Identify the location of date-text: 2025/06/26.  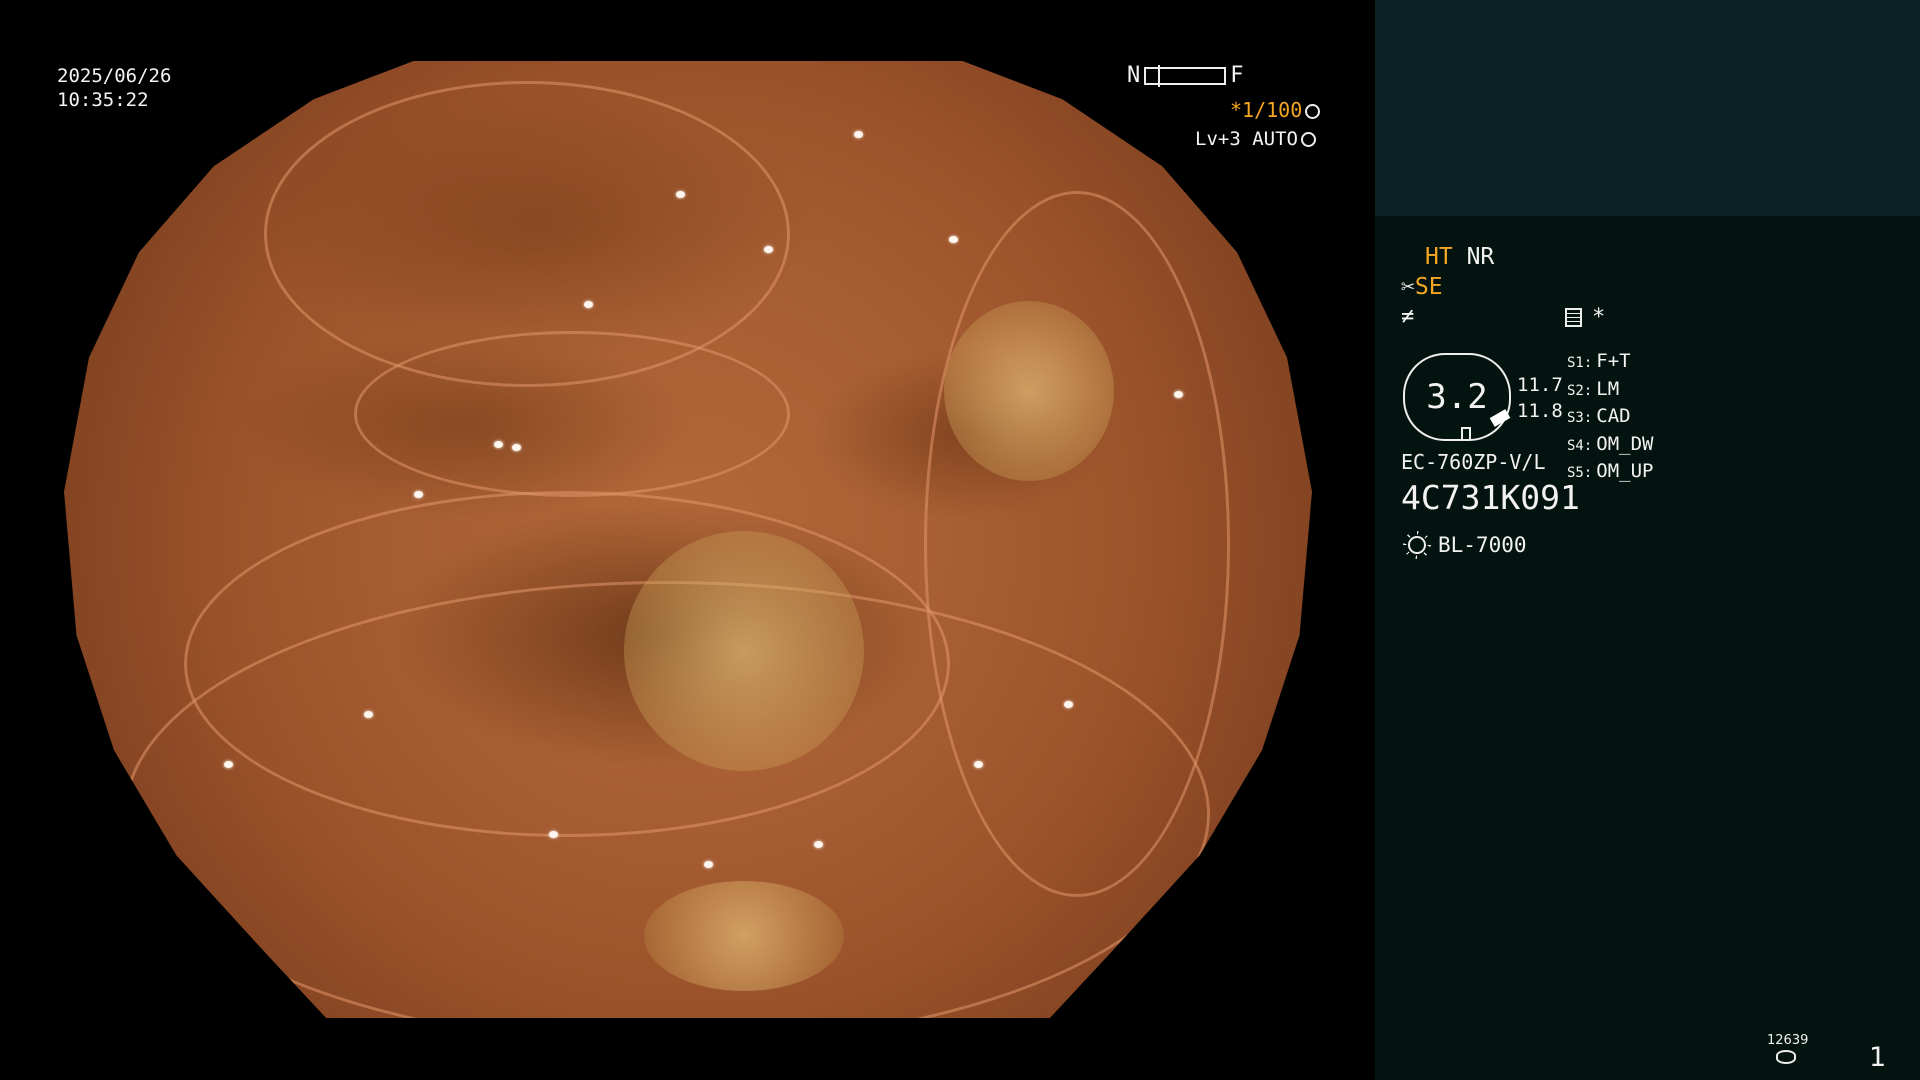
(114, 76).